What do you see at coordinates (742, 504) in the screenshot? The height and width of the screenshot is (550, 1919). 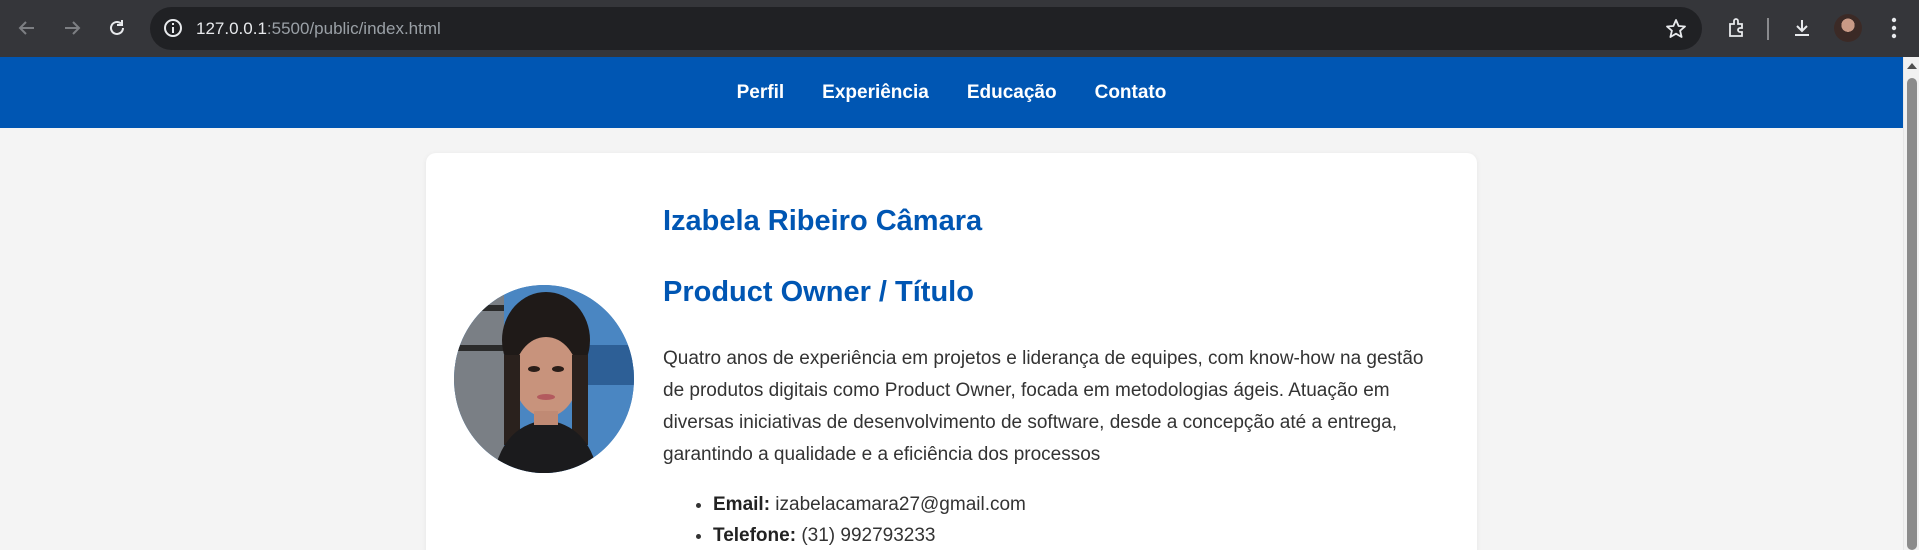 I see `contact-email-label: Email:` at bounding box center [742, 504].